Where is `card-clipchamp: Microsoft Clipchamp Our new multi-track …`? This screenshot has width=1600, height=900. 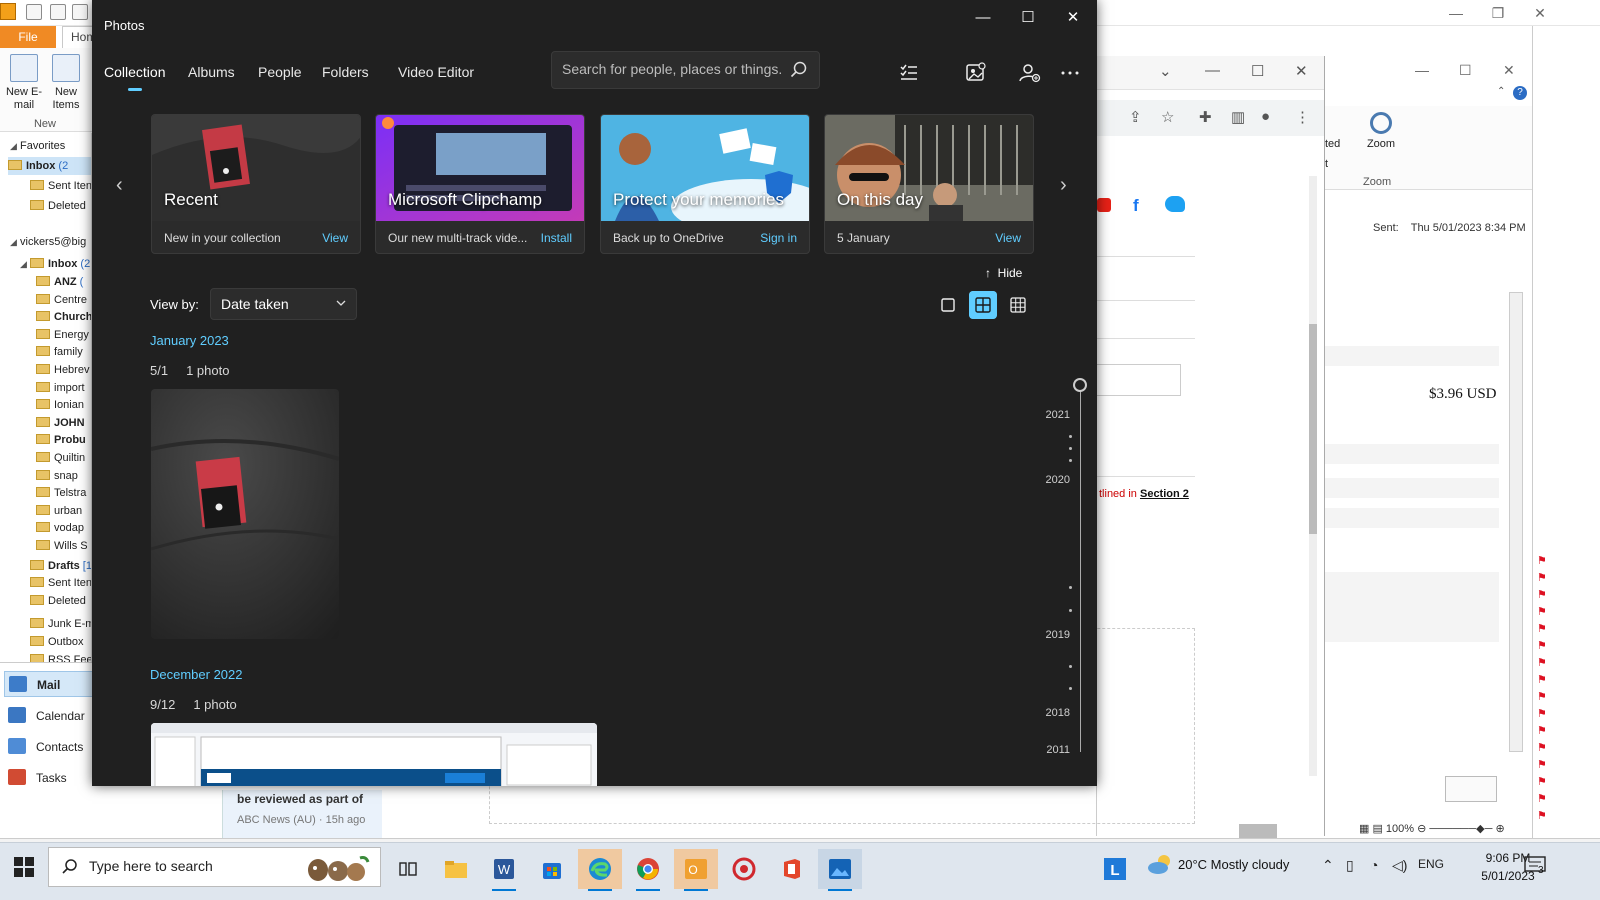
card-clipchamp: Microsoft Clipchamp Our new multi-track … is located at coordinates (480, 184).